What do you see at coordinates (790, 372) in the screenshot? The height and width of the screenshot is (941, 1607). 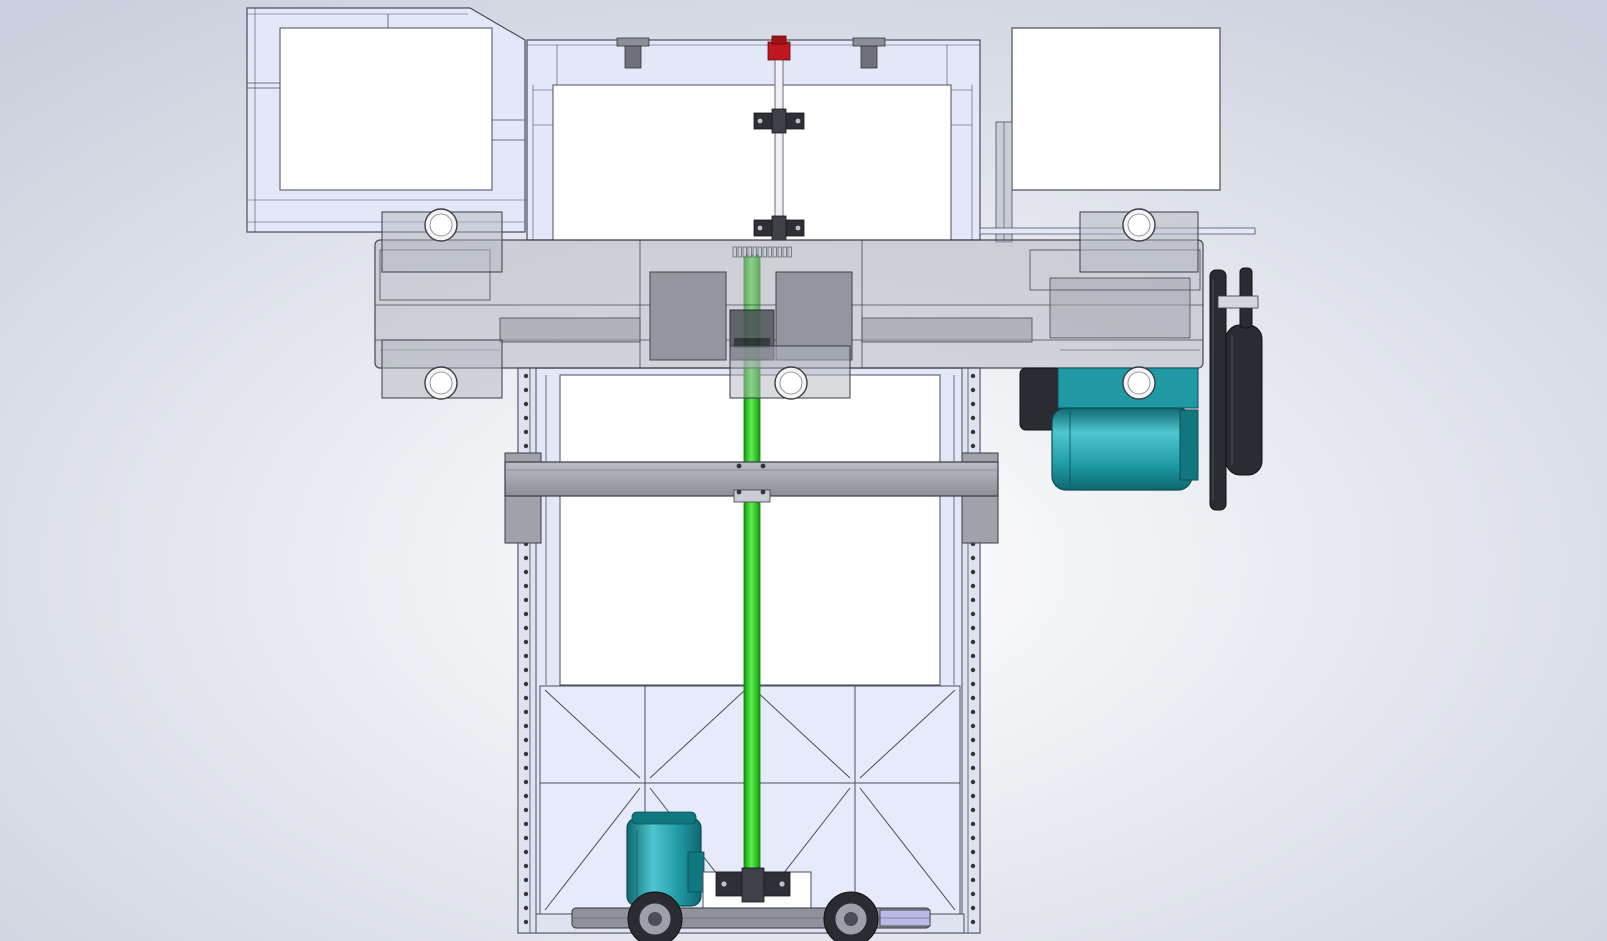 I see `roller-bottom-center` at bounding box center [790, 372].